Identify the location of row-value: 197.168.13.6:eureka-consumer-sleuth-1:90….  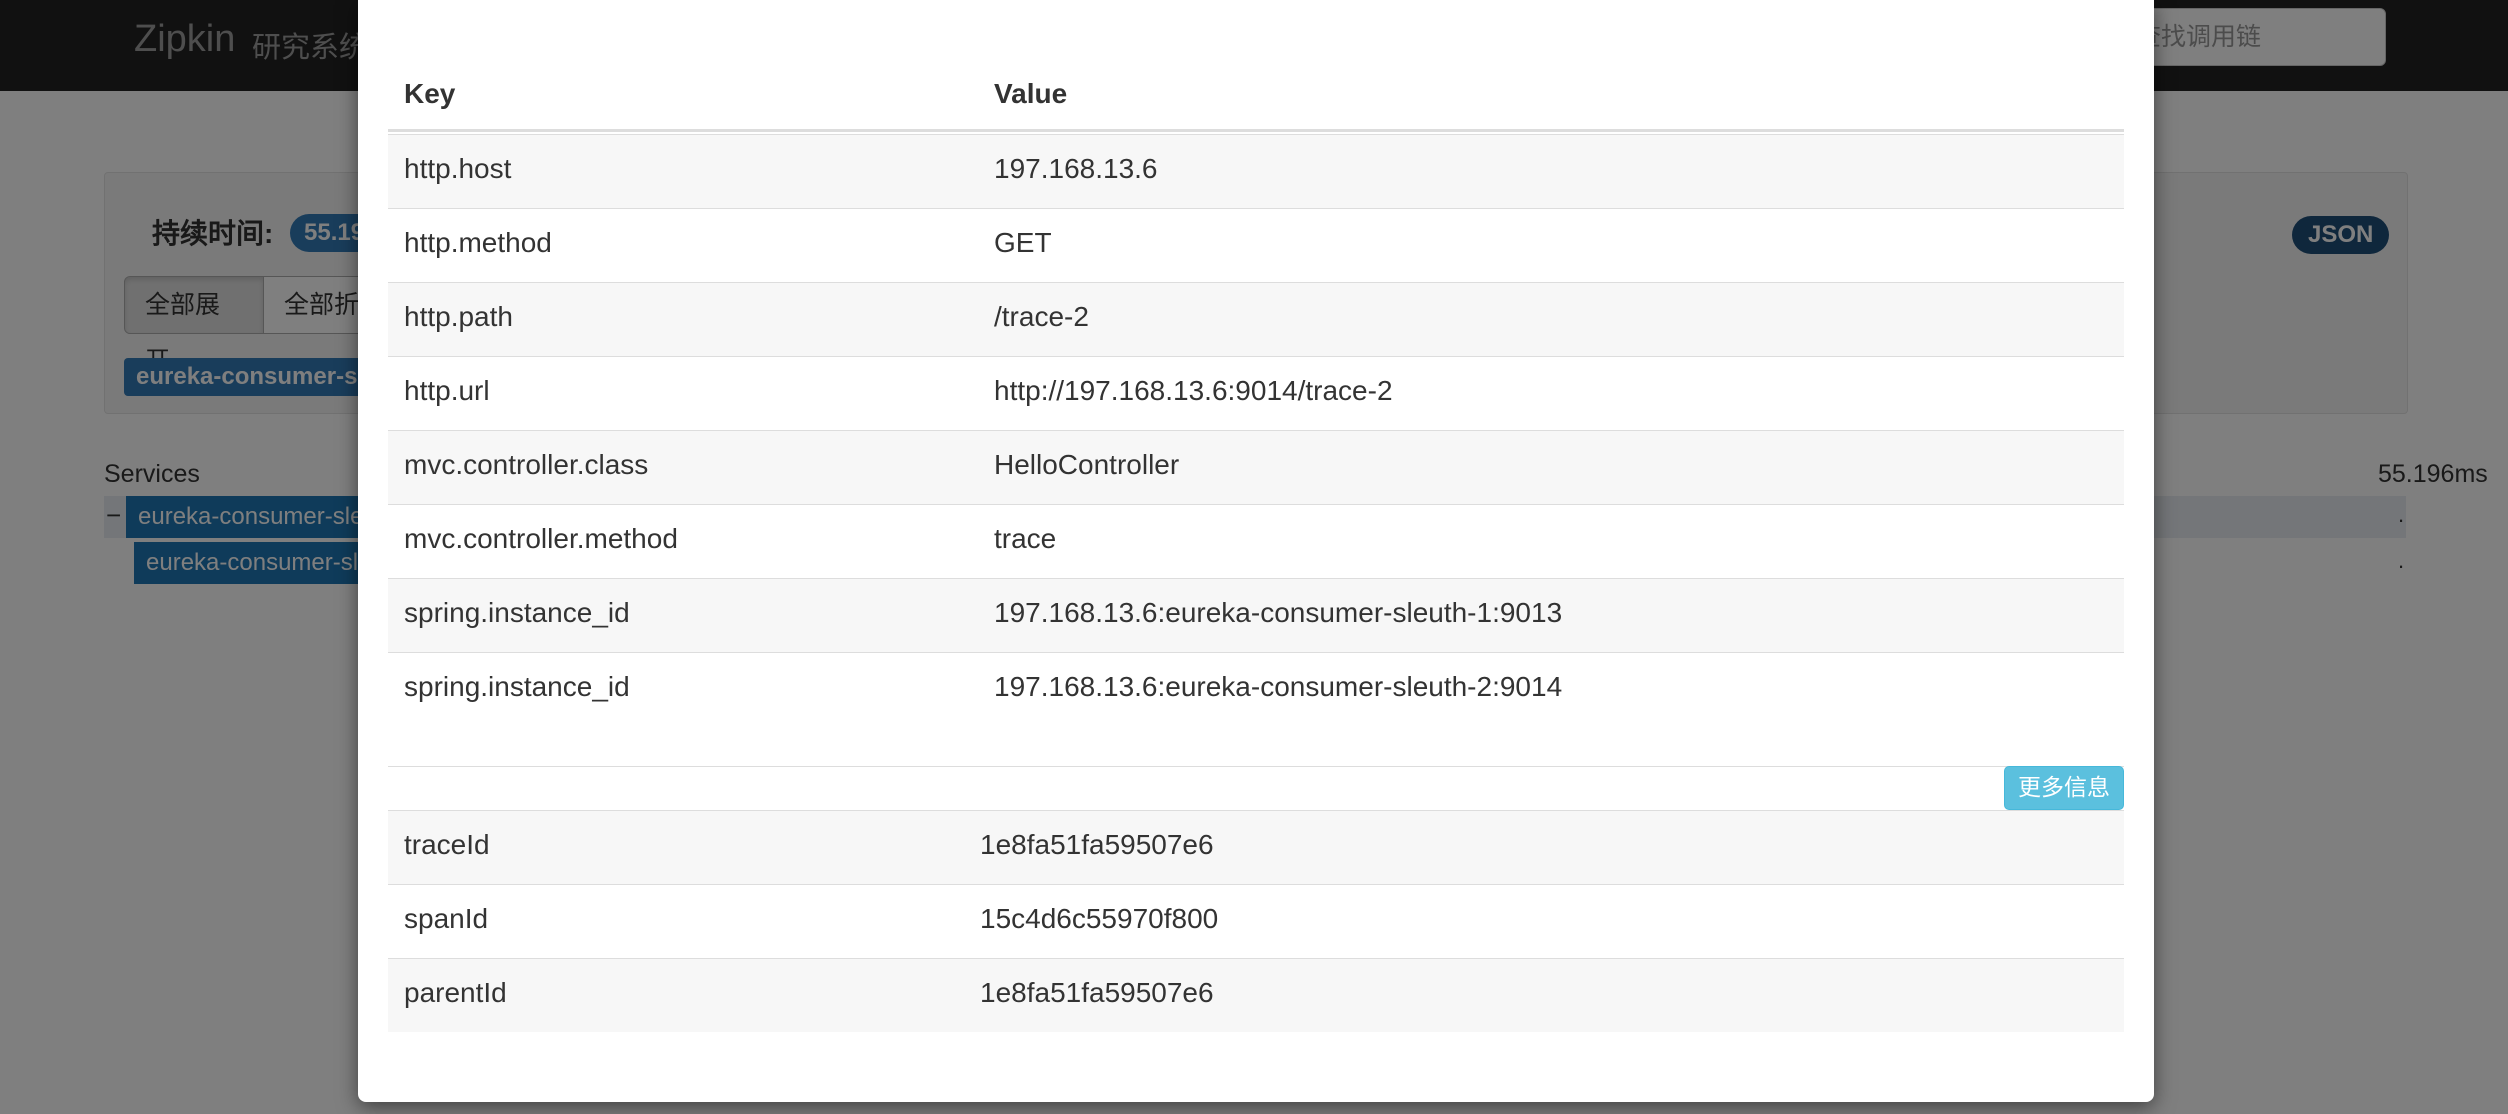
(1278, 612).